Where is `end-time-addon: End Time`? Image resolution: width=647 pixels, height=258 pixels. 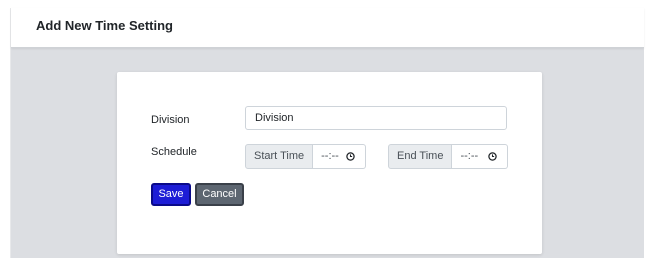 end-time-addon: End Time is located at coordinates (420, 156).